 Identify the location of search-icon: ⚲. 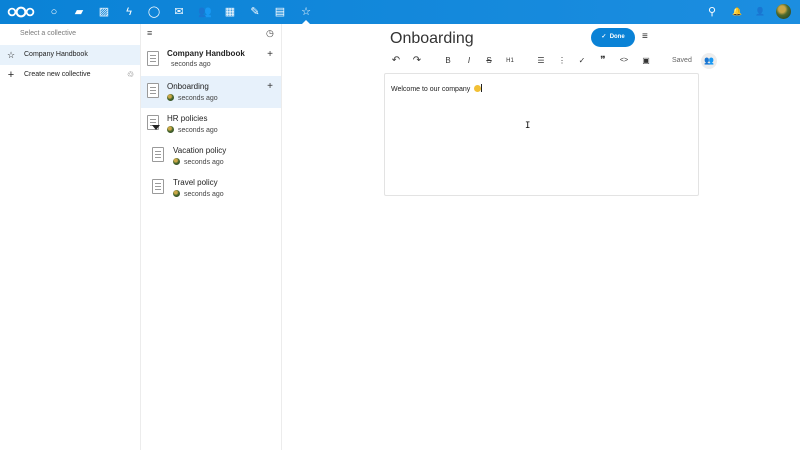
(712, 12).